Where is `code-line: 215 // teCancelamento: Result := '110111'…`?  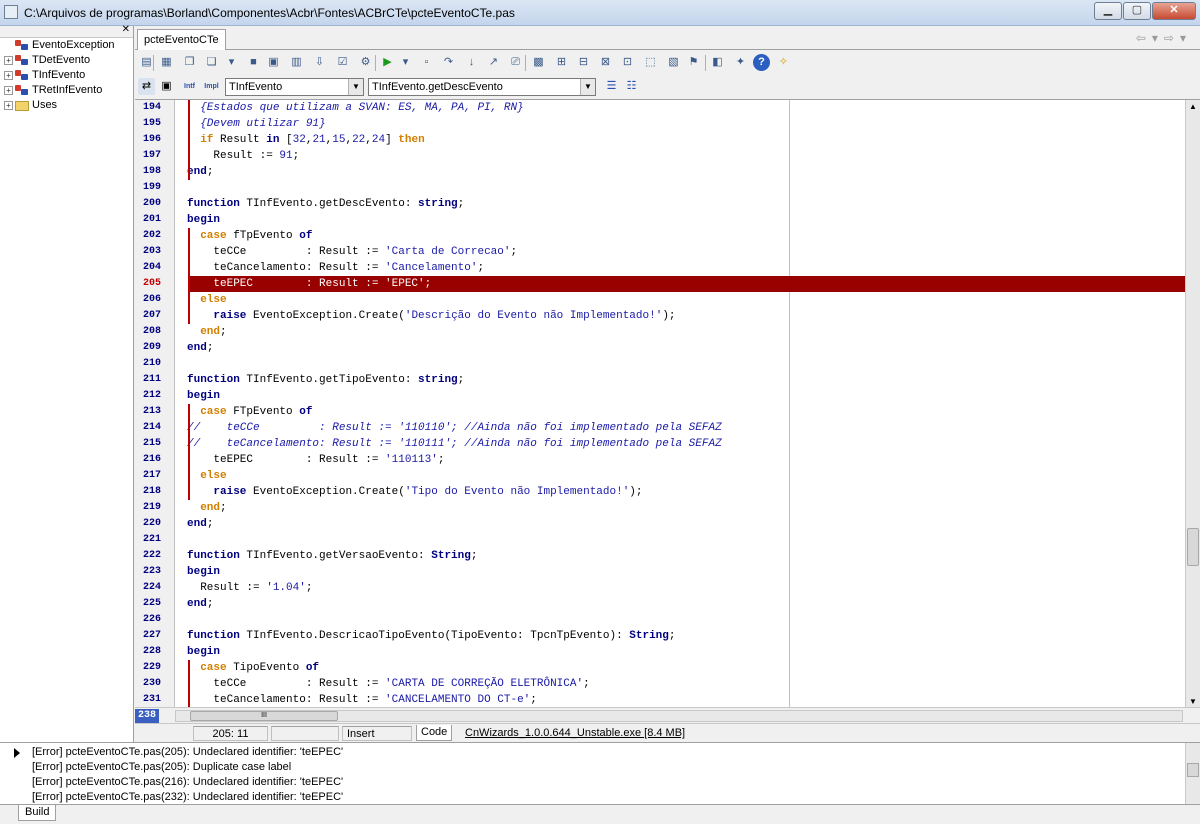 code-line: 215 // teCancelamento: Result := '110111'… is located at coordinates (660, 444).